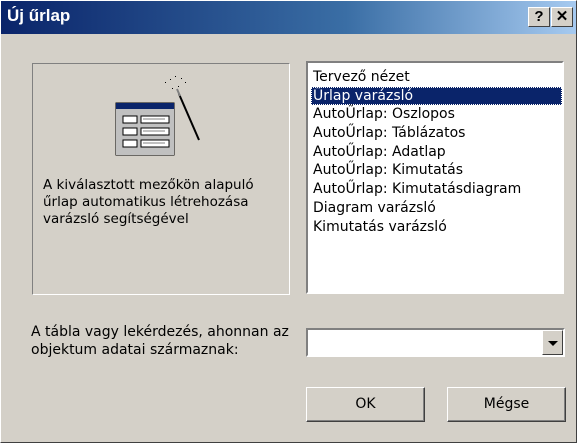  I want to click on window-title: Új űrlap, so click(39, 15).